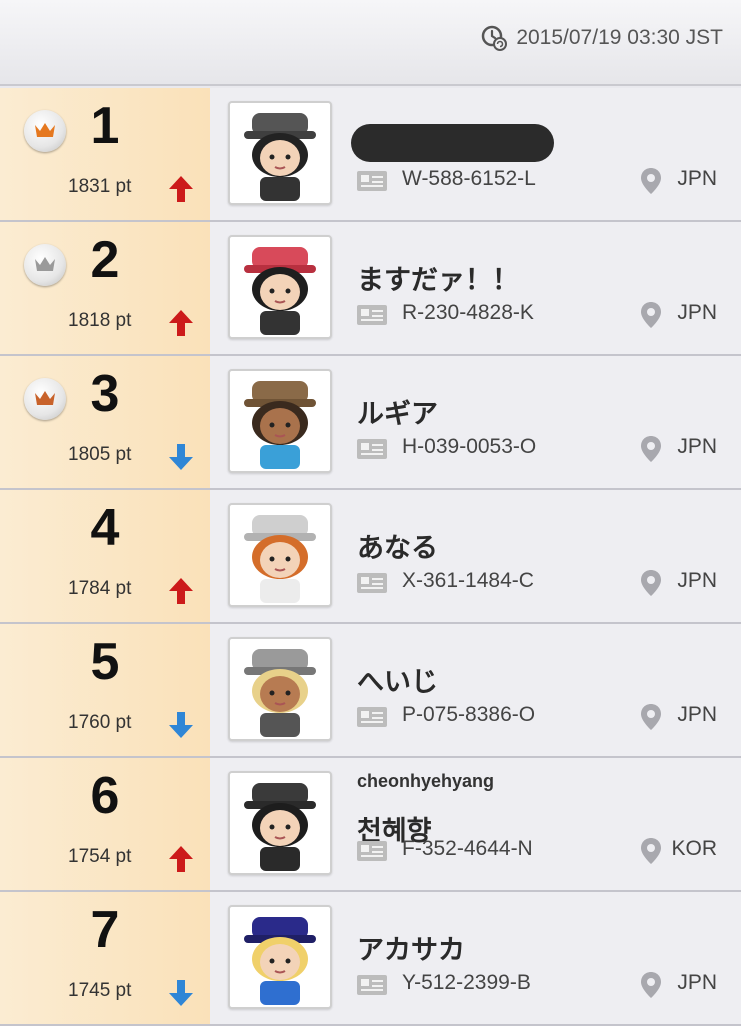 This screenshot has width=741, height=1026. I want to click on ranking-row-3: 3 1805 pt ルギア H-039-0053-O JPN, so click(370, 423).